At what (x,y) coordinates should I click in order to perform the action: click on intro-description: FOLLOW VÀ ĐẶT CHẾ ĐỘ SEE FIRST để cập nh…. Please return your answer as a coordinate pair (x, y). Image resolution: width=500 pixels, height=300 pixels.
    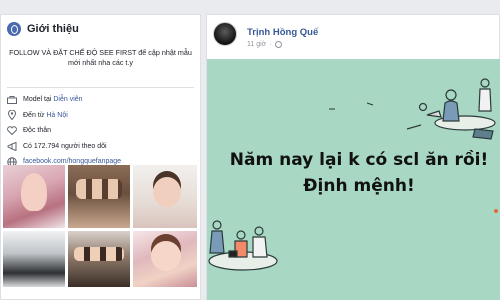
    Looking at the image, I should click on (100, 57).